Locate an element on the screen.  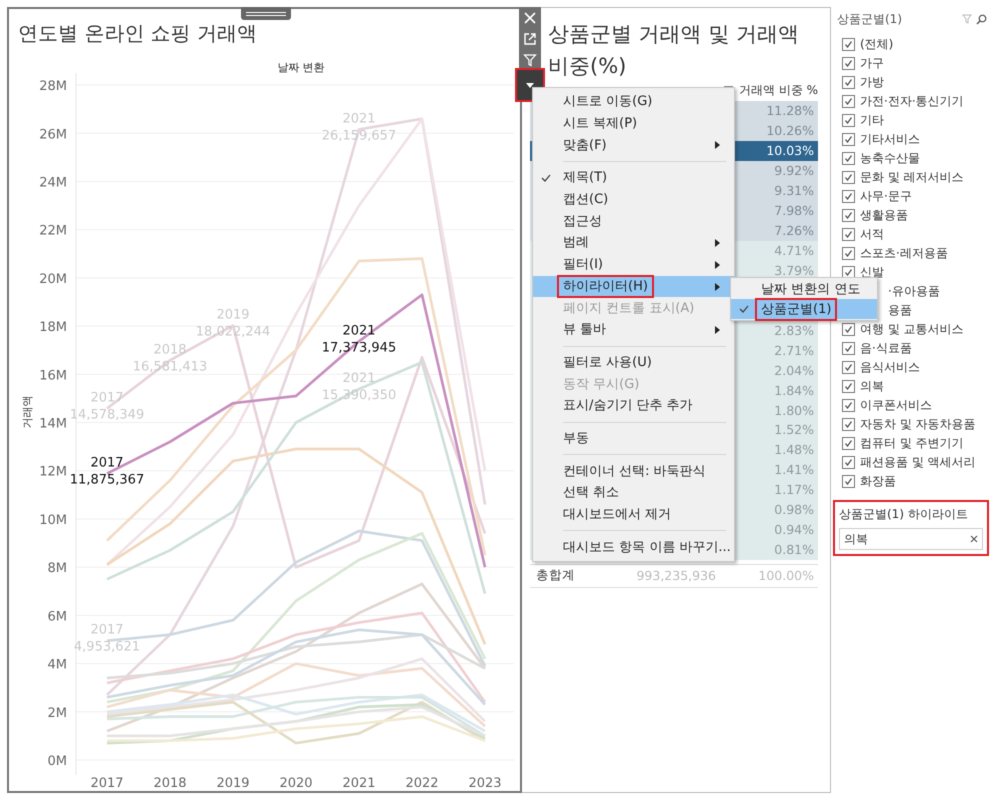
x-tick-label: 2022 is located at coordinates (422, 781).